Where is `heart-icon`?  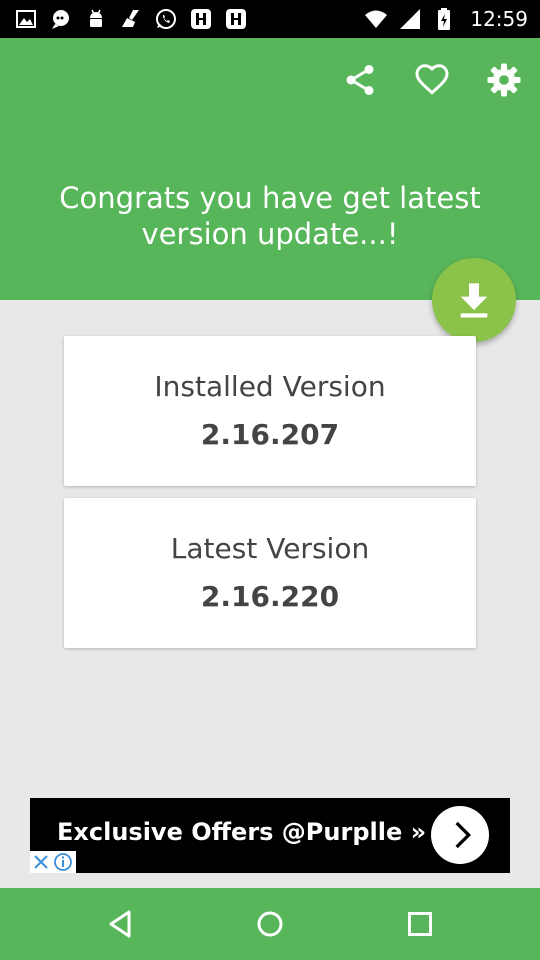 heart-icon is located at coordinates (432, 79).